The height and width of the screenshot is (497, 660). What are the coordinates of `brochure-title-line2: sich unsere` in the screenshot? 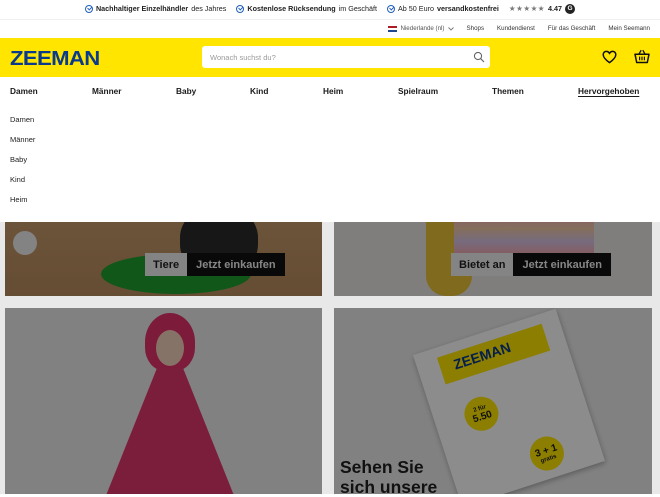 It's located at (389, 487).